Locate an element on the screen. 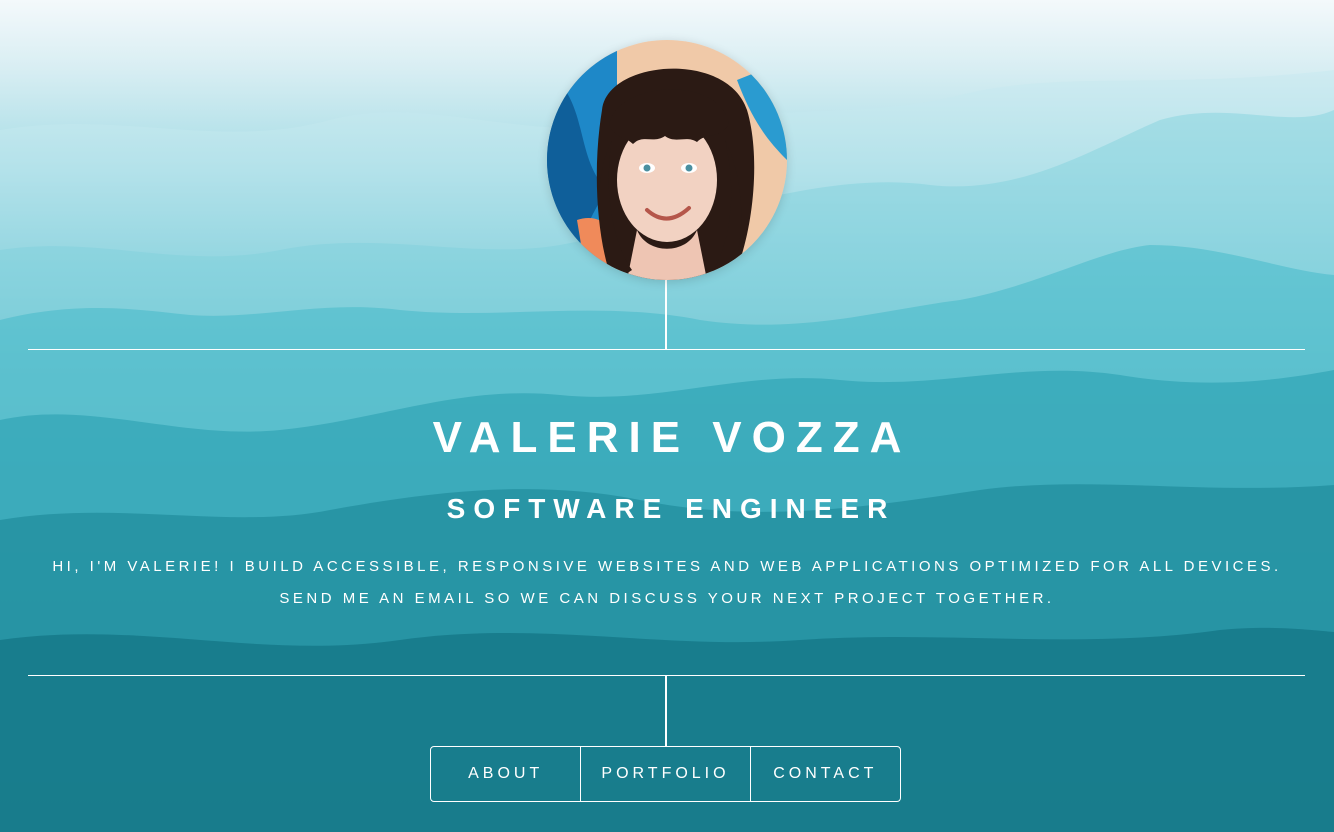  top-divider is located at coordinates (666, 349).